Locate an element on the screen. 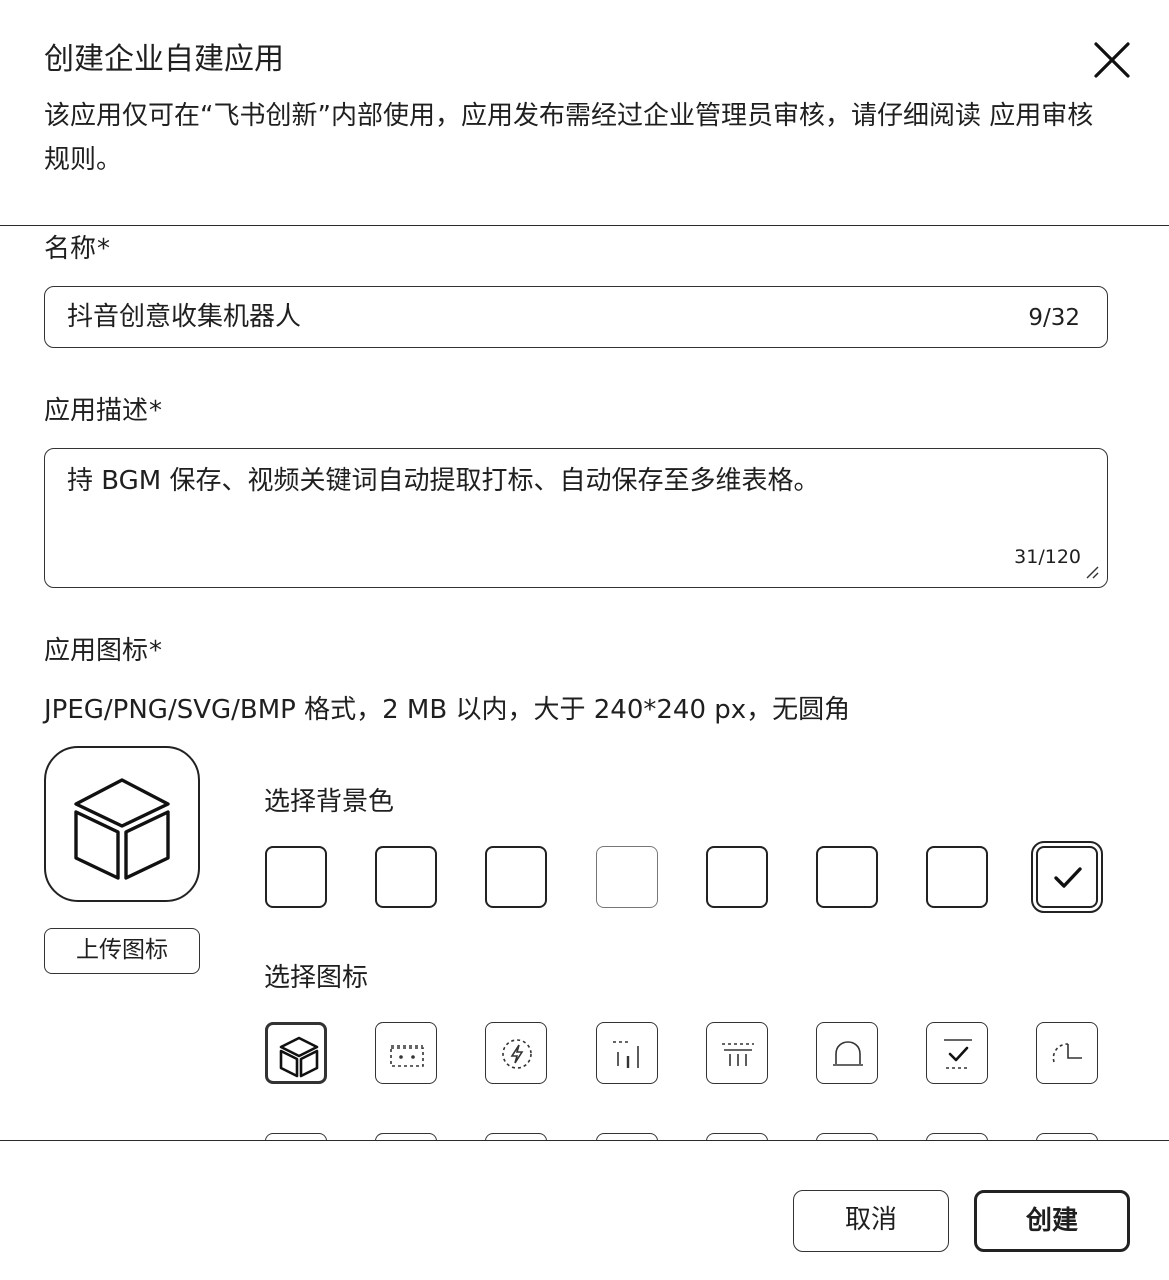  description-char-counter: 31/120 is located at coordinates (1047, 557).